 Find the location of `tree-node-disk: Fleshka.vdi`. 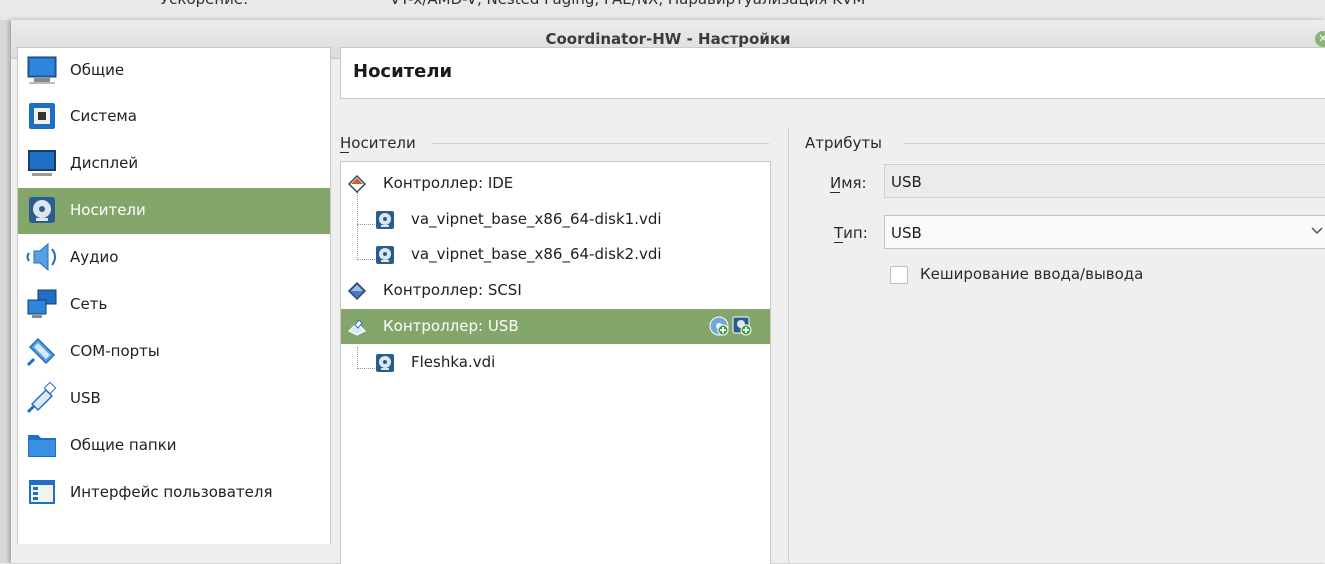

tree-node-disk: Fleshka.vdi is located at coordinates (555, 362).